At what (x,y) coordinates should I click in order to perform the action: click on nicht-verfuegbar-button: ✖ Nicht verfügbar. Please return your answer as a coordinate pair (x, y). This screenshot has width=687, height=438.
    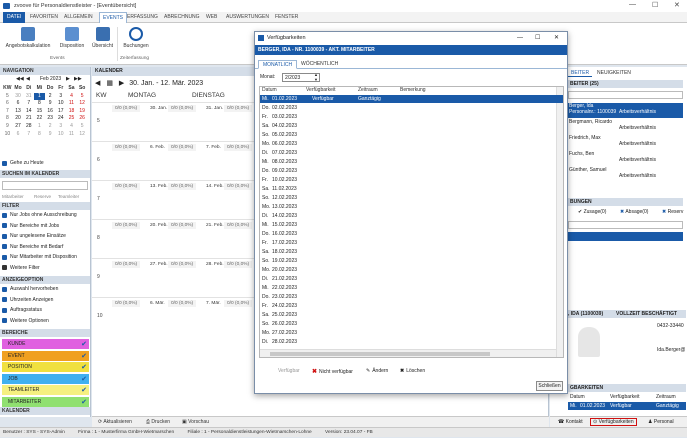
    Looking at the image, I should click on (332, 372).